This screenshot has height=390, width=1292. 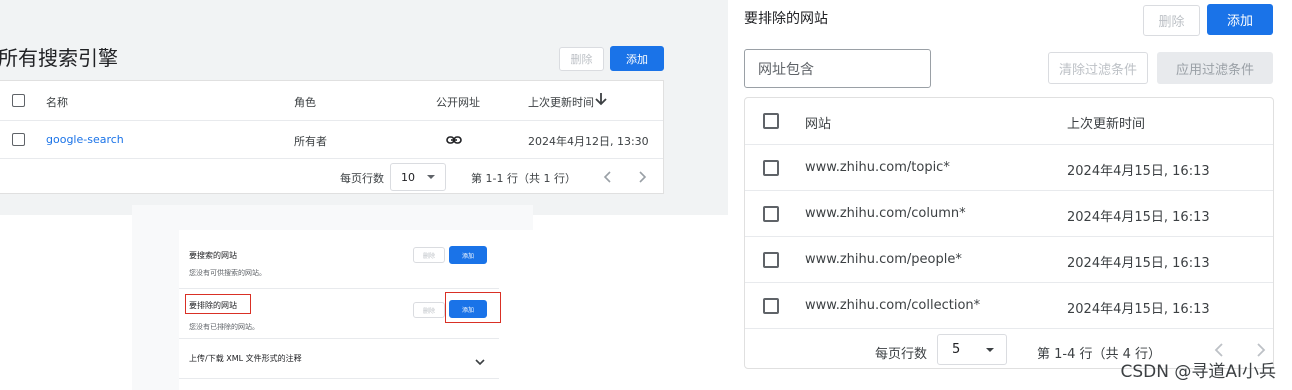 I want to click on prev-page-icon, so click(x=607, y=178).